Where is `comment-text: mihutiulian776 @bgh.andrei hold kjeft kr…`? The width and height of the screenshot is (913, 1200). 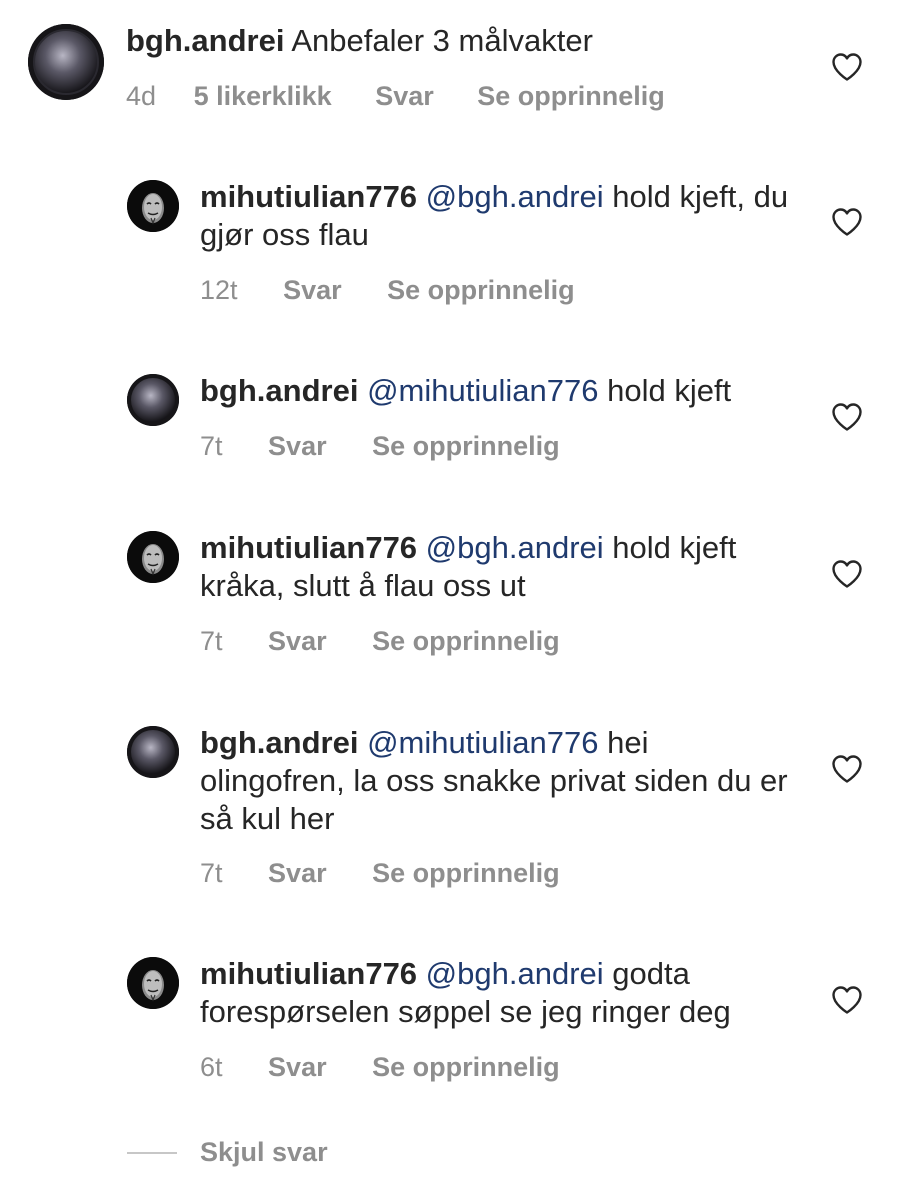 comment-text: mihutiulian776 @bgh.andrei hold kjeft kr… is located at coordinates (500, 567).